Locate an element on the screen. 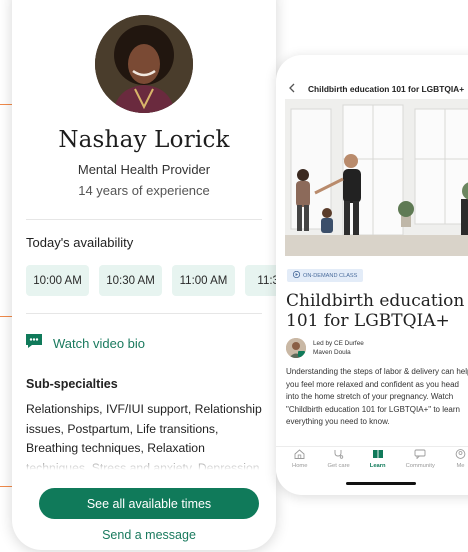 The image size is (468, 552). watch-video-bio-link: Watch video bio is located at coordinates (85, 343).